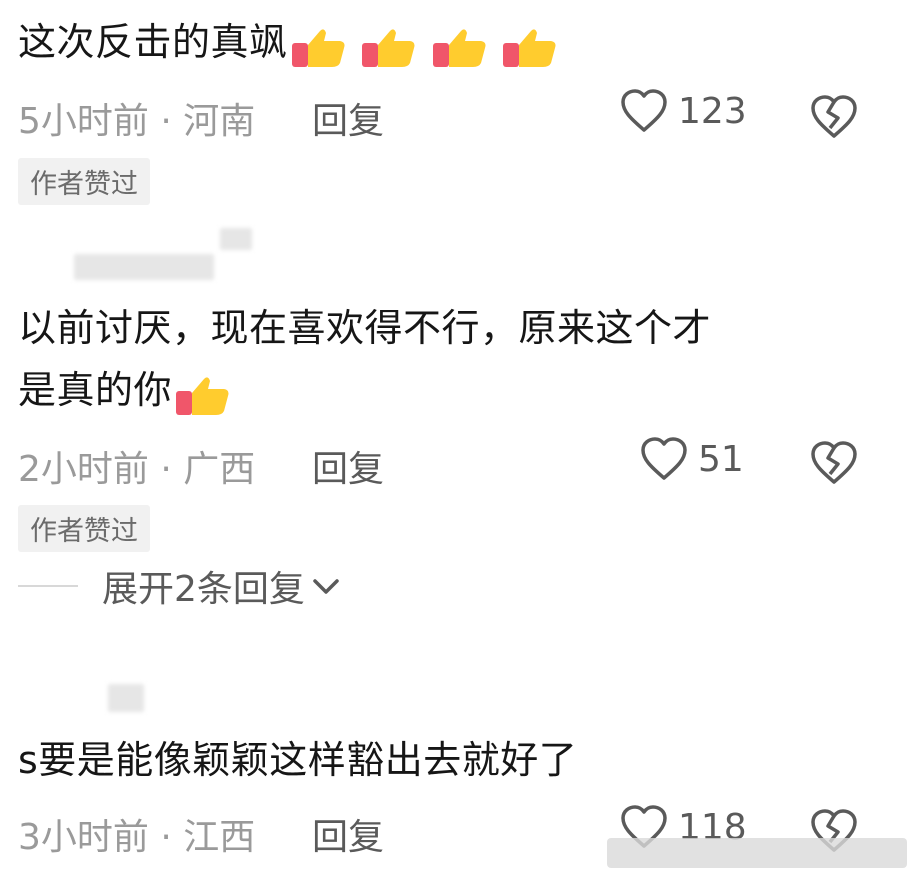  What do you see at coordinates (692, 459) in the screenshot?
I see `like-button: 51` at bounding box center [692, 459].